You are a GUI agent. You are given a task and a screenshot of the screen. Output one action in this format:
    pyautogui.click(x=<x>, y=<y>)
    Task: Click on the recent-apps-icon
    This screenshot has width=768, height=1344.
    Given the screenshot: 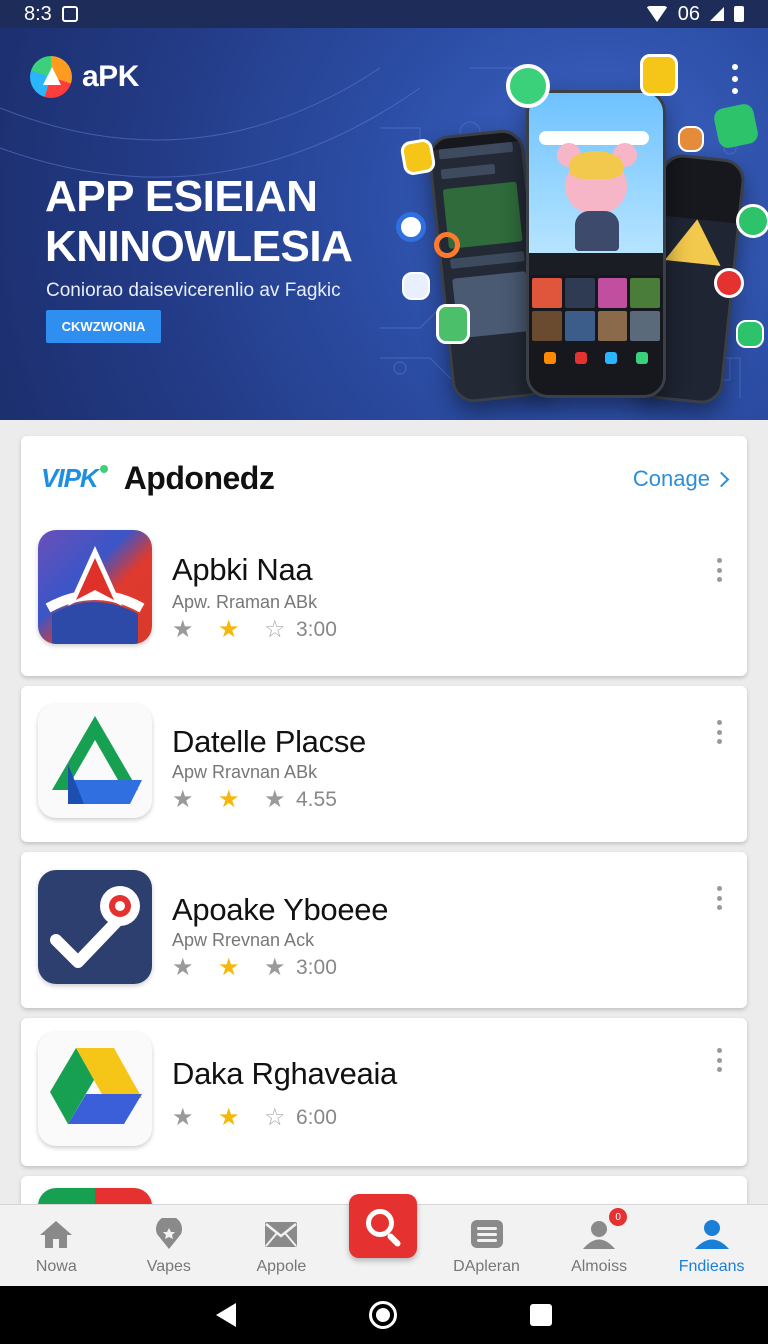 What is the action you would take?
    pyautogui.click(x=540, y=1315)
    